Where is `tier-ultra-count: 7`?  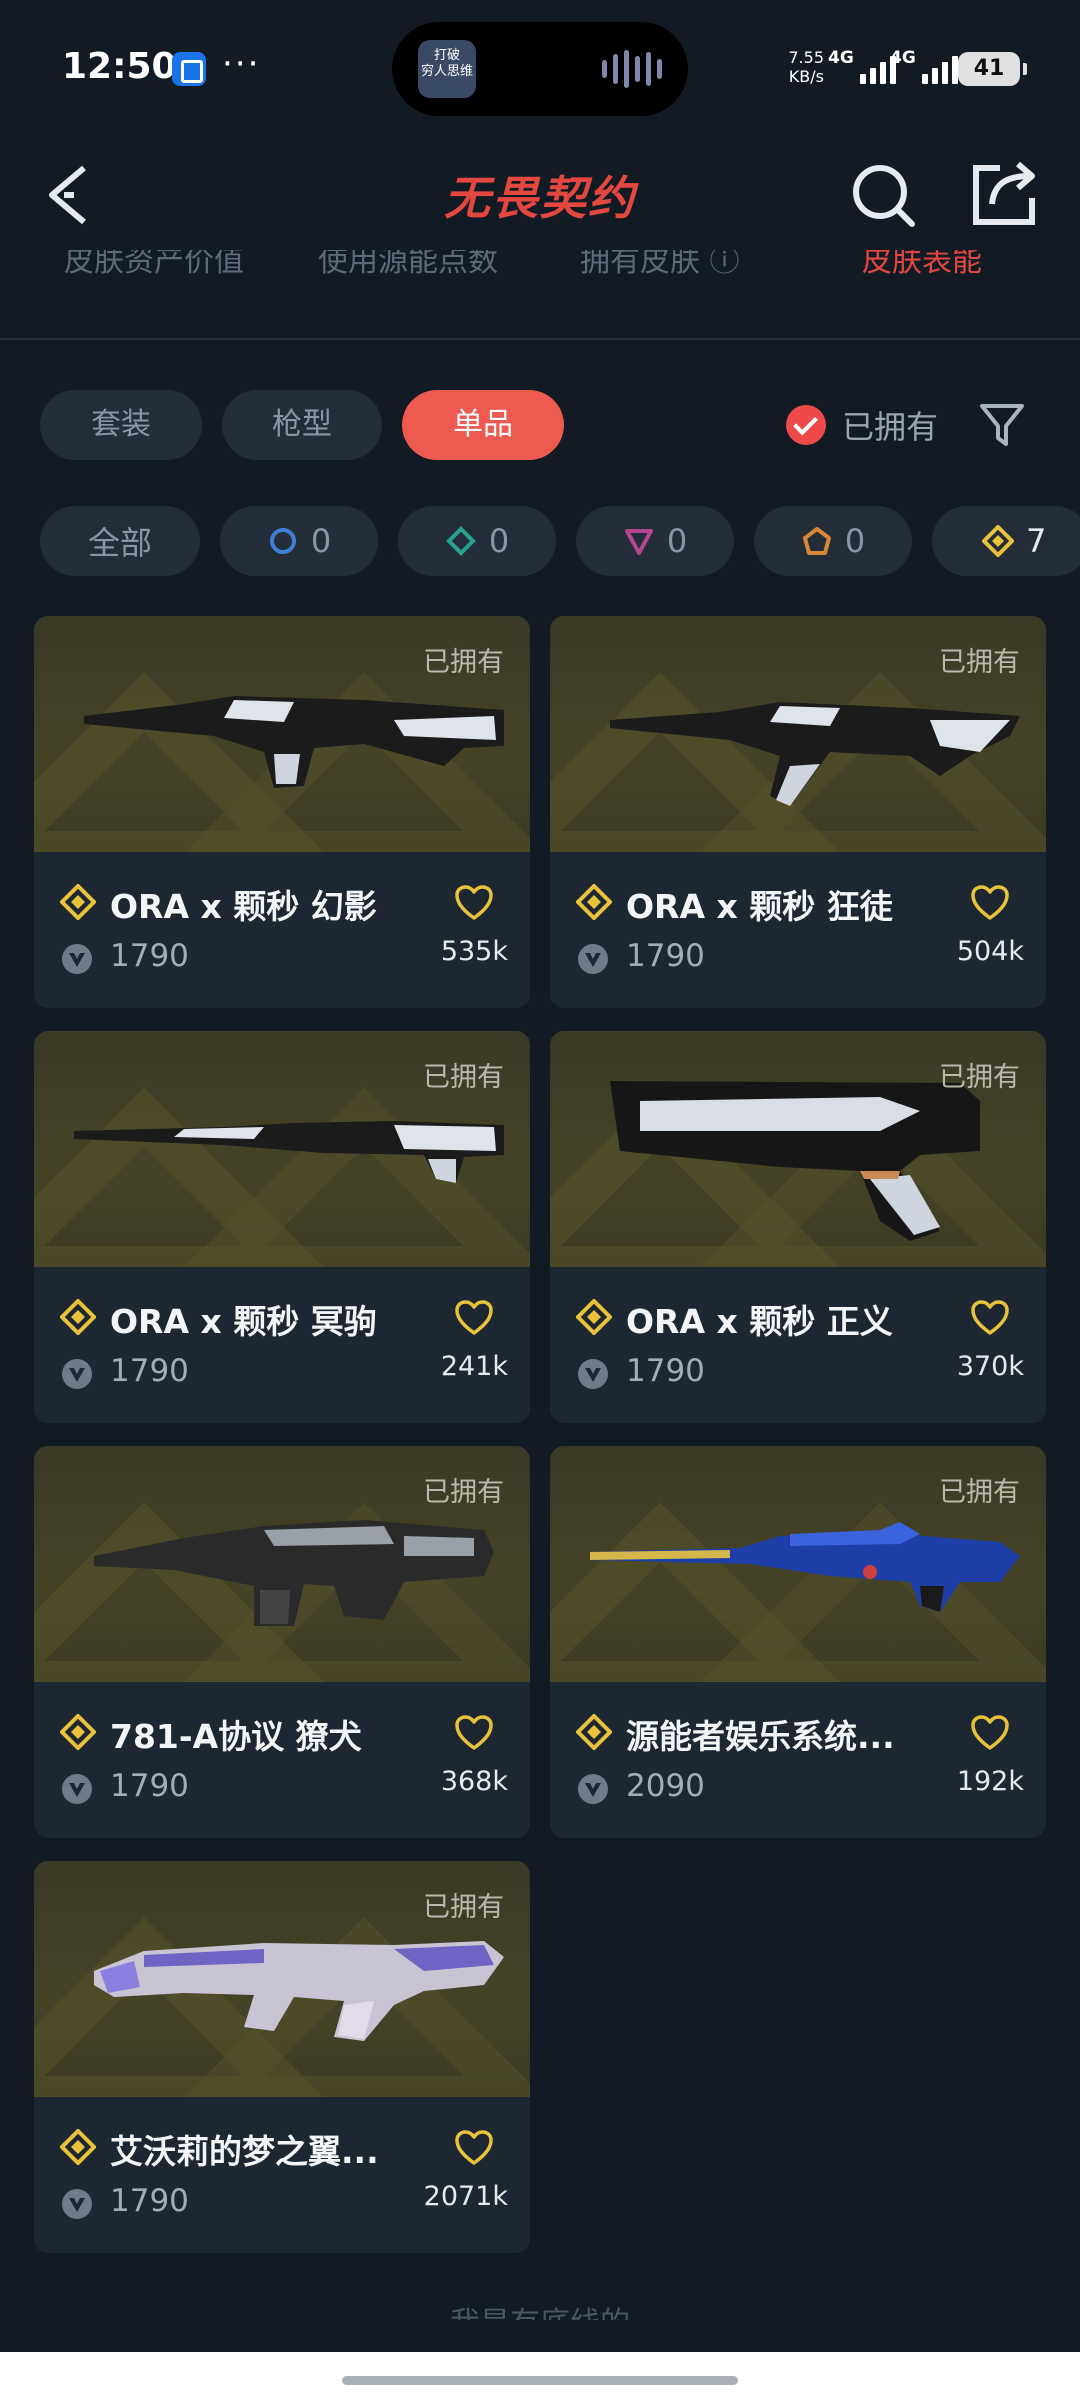
tier-ultra-count: 7 is located at coordinates (1036, 541).